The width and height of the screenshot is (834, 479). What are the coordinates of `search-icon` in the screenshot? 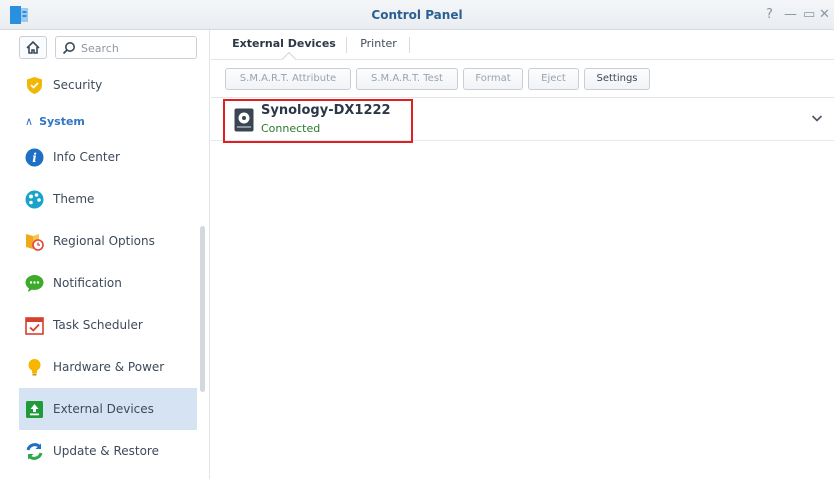 It's located at (68, 48).